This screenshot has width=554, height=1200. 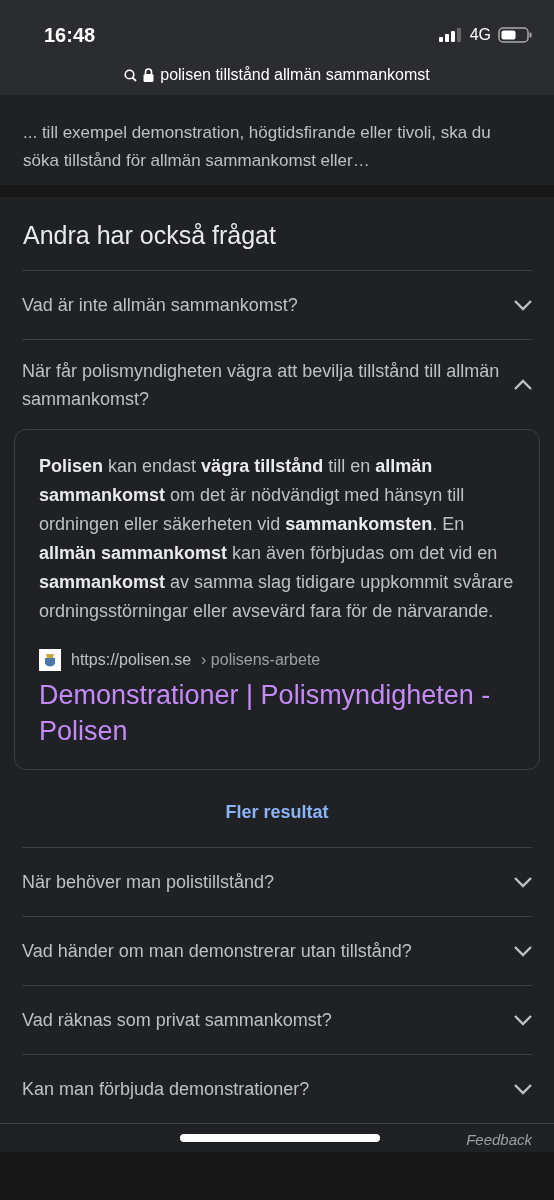 I want to click on result-title-link: Demonstrationer | Polismyndigheten - Polisen, so click(x=277, y=713).